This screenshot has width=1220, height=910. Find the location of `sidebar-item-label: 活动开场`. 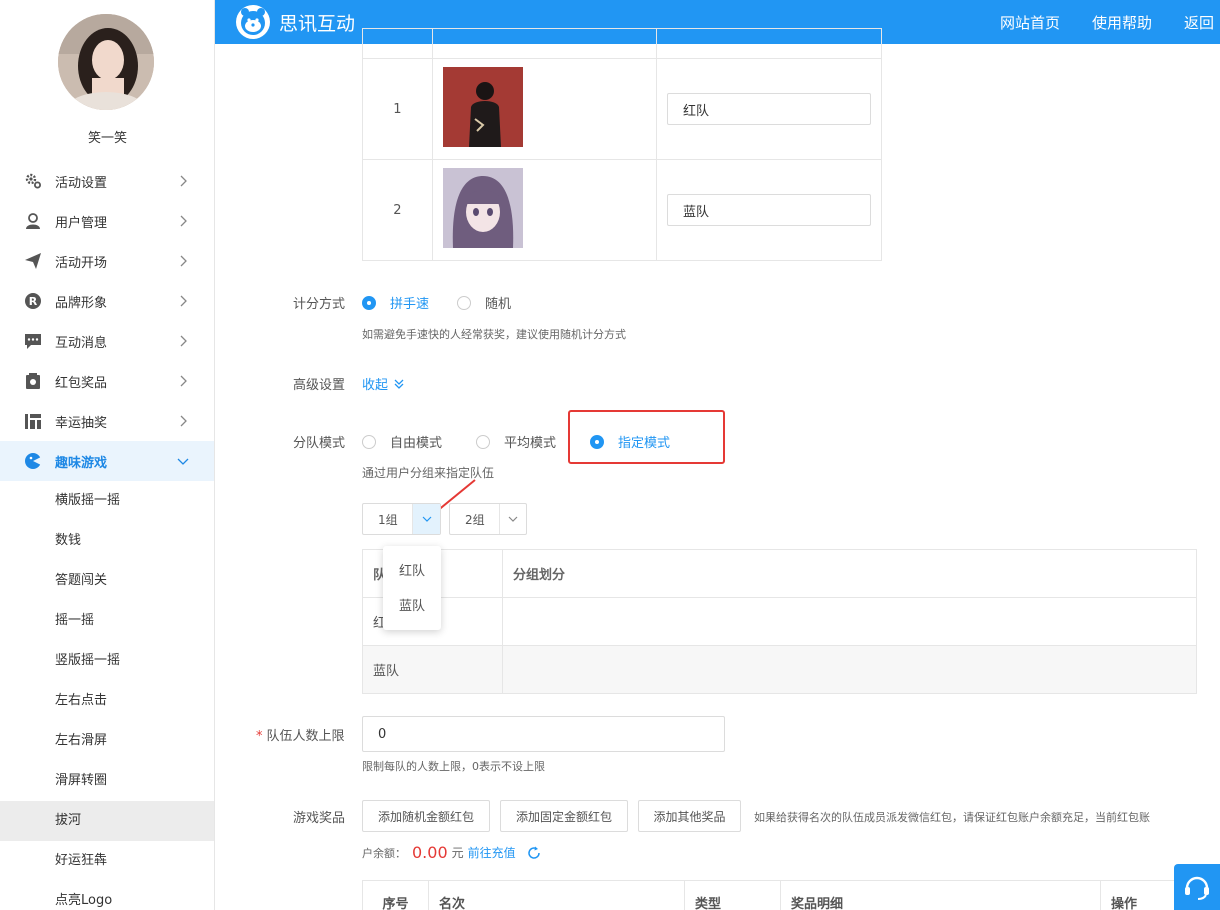

sidebar-item-label: 活动开场 is located at coordinates (81, 263).